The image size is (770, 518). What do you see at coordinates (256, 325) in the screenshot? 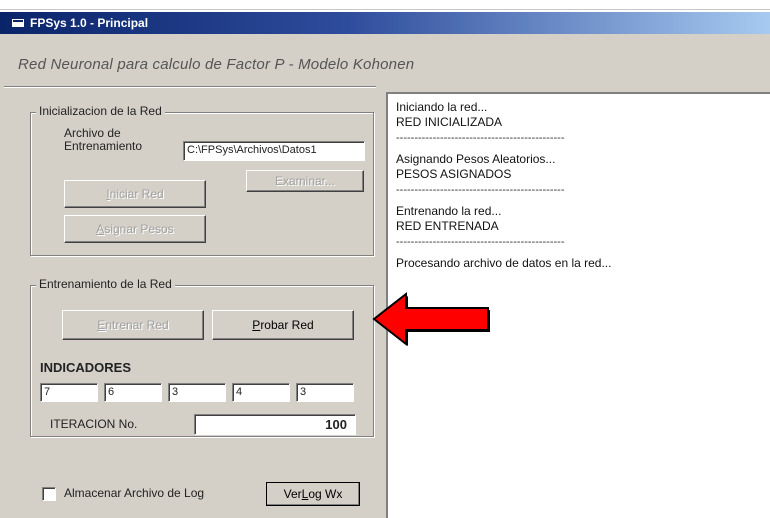
I see `test-button-mnemonic: P` at bounding box center [256, 325].